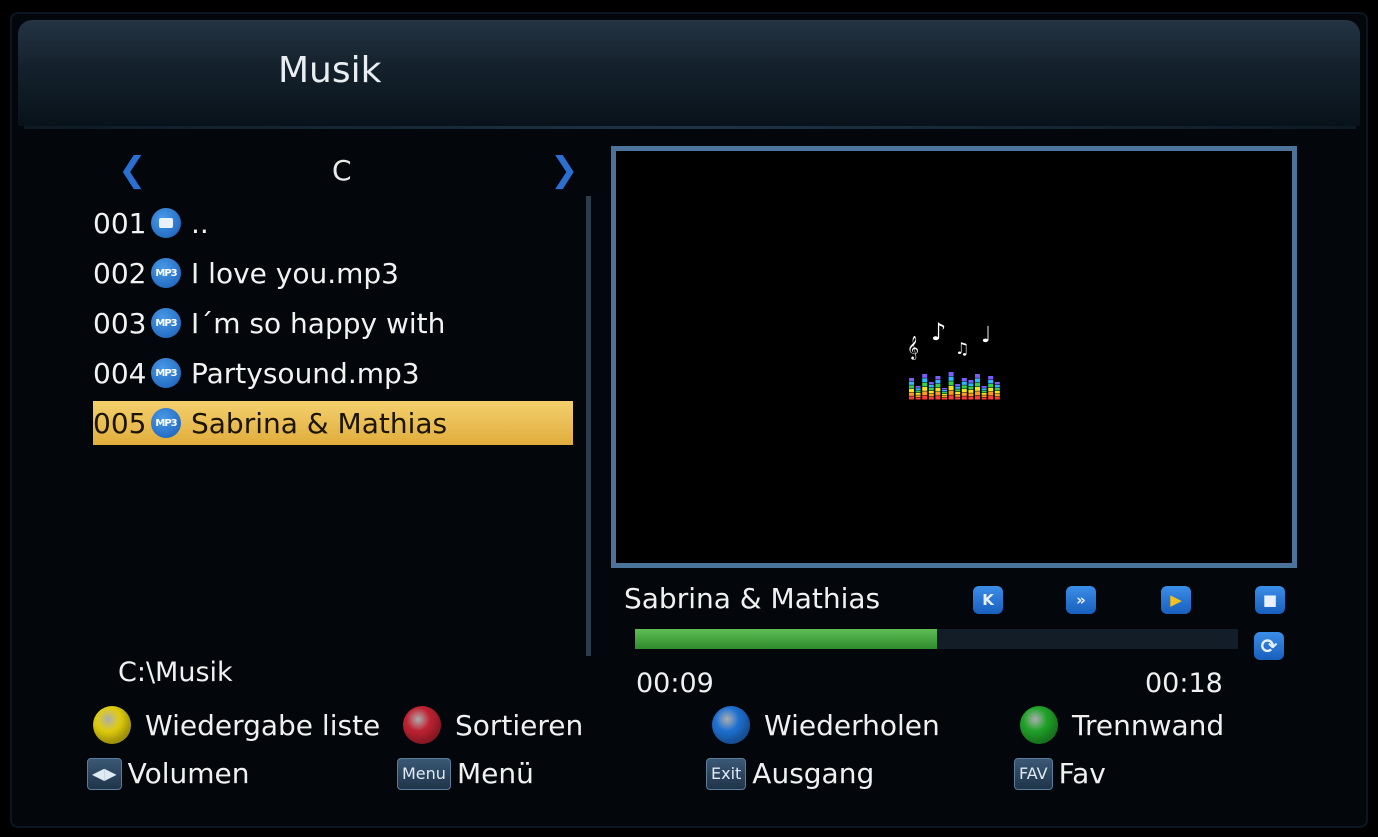 The image size is (1378, 837). I want to click on list-item: 001.., so click(333, 223).